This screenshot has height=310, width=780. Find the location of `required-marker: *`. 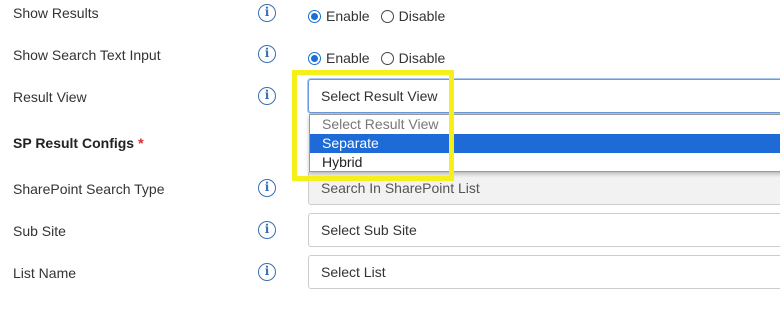

required-marker: * is located at coordinates (141, 143).